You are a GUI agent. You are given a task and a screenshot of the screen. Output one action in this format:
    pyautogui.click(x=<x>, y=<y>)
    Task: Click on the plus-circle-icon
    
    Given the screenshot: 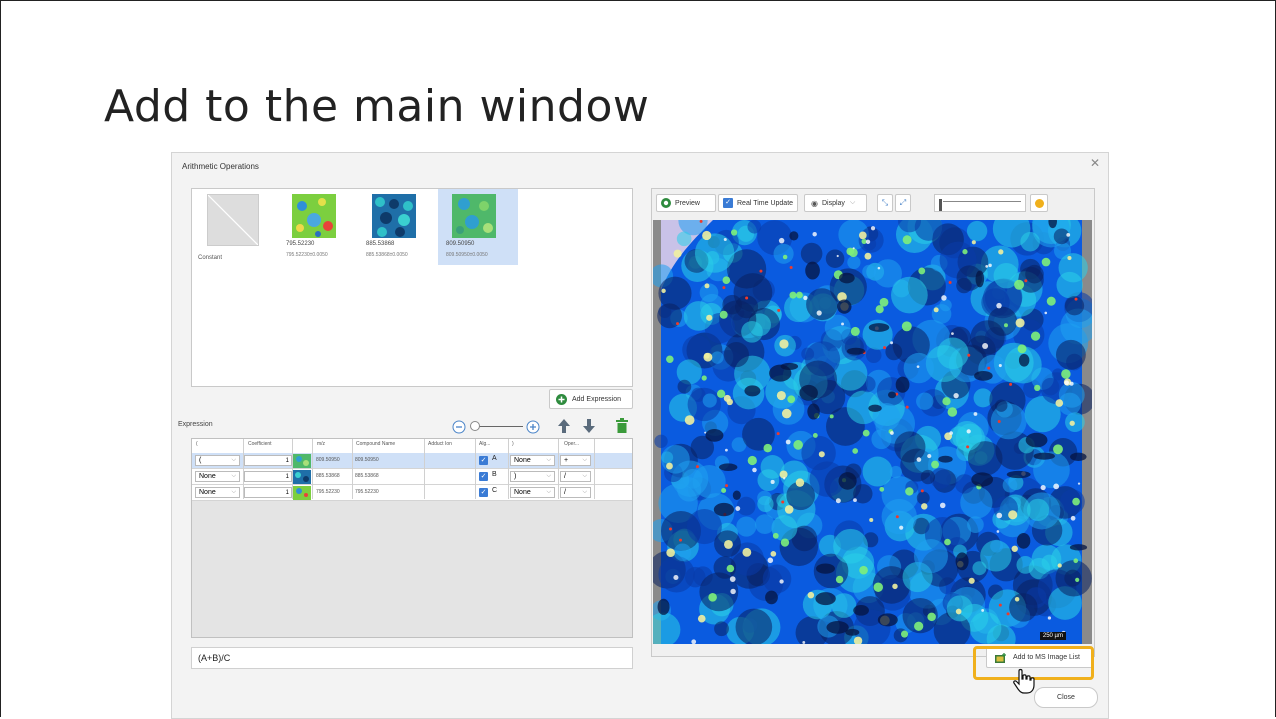 What is the action you would take?
    pyautogui.click(x=561, y=399)
    